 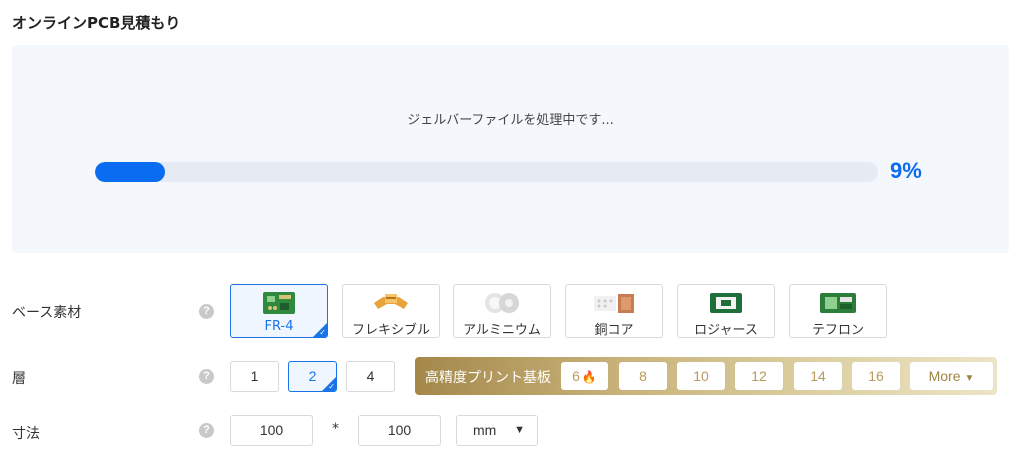 What do you see at coordinates (130, 172) in the screenshot?
I see `progress-bar-fill` at bounding box center [130, 172].